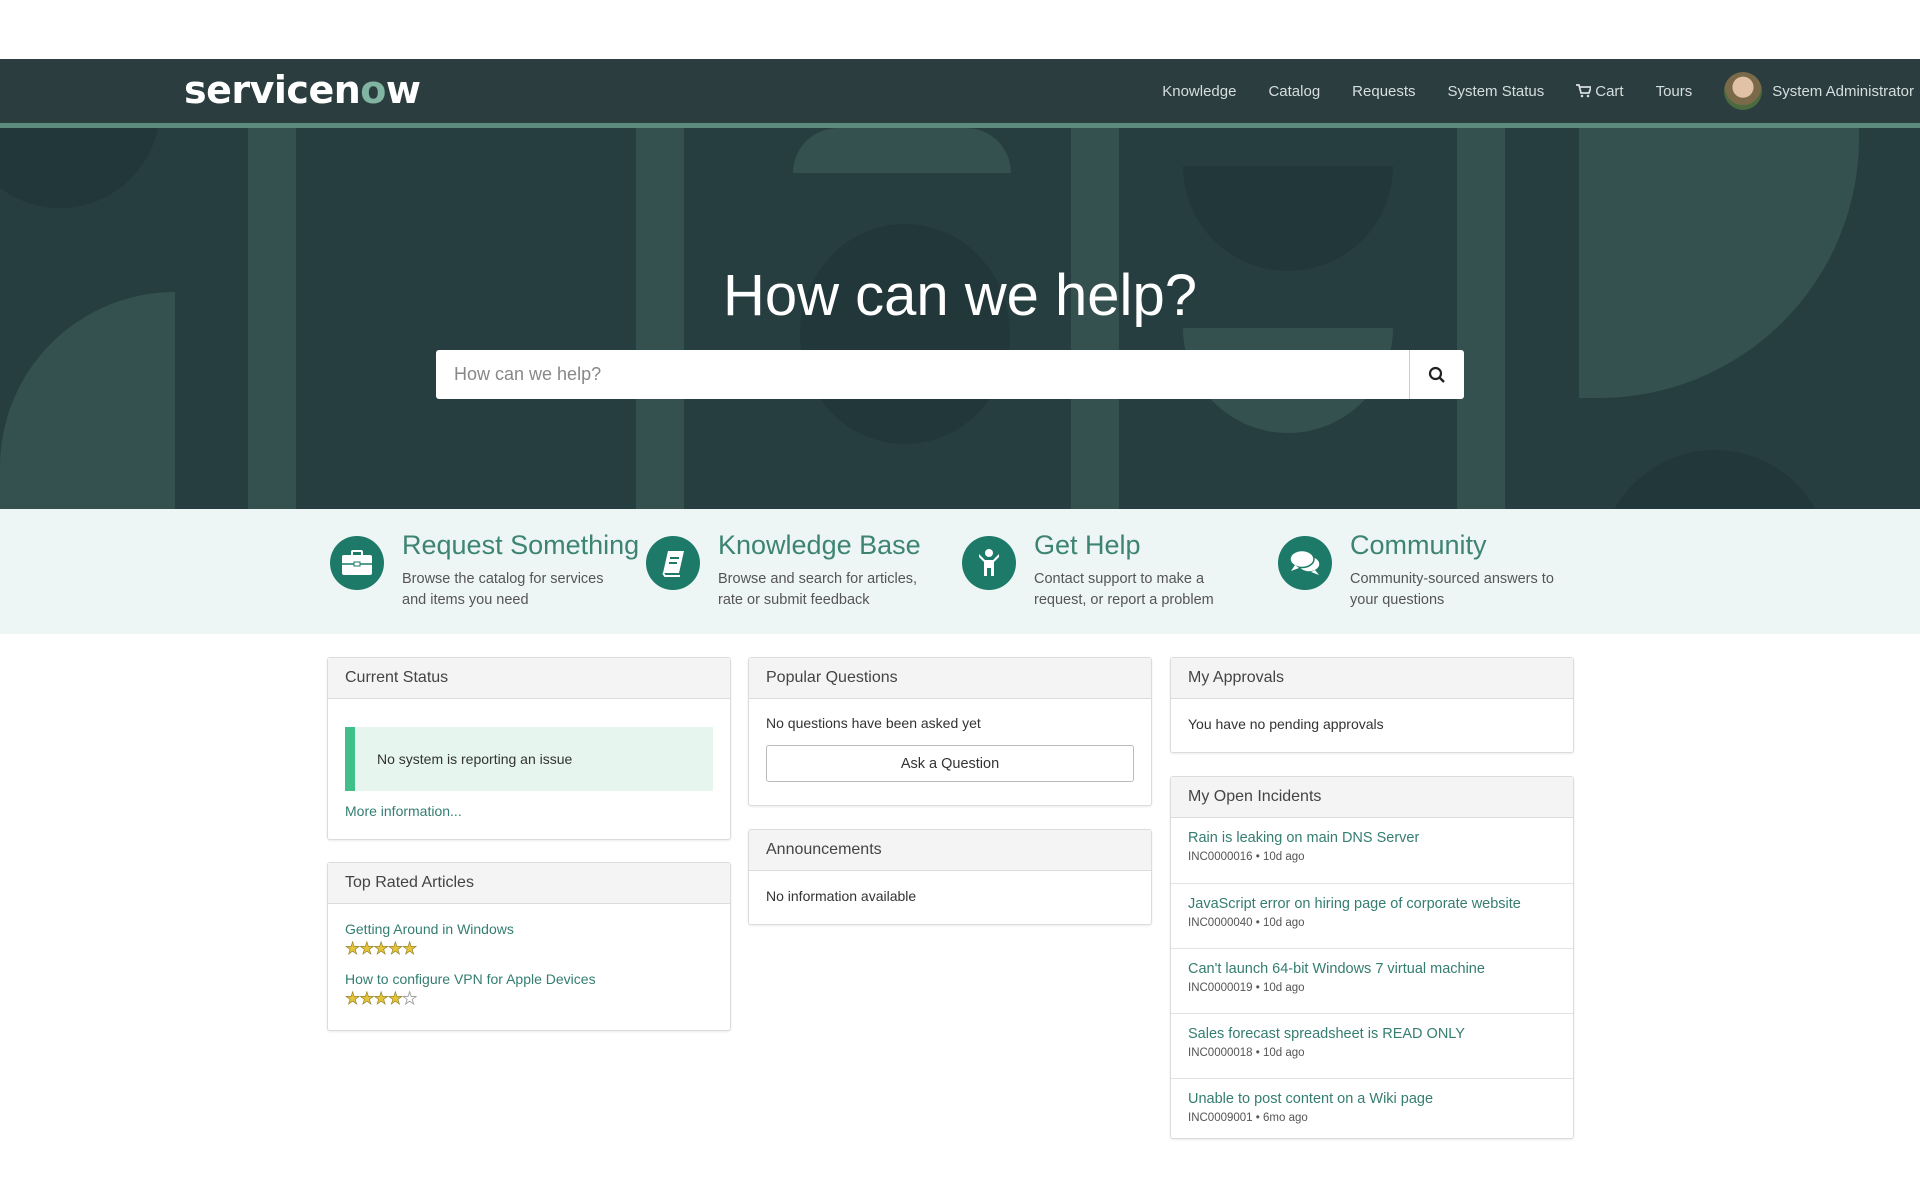  What do you see at coordinates (1199, 91) in the screenshot?
I see `nav-knowledge: Knowledge` at bounding box center [1199, 91].